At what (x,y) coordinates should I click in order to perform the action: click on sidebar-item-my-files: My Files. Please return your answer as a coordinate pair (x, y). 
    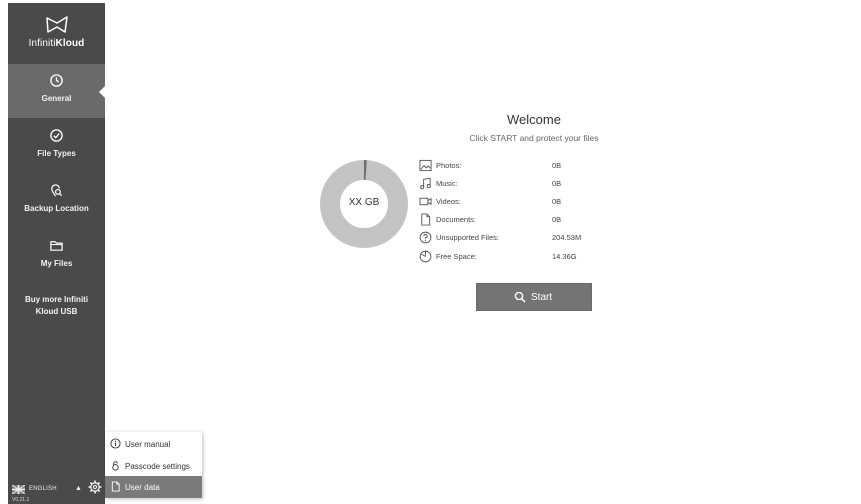
    Looking at the image, I should click on (56, 256).